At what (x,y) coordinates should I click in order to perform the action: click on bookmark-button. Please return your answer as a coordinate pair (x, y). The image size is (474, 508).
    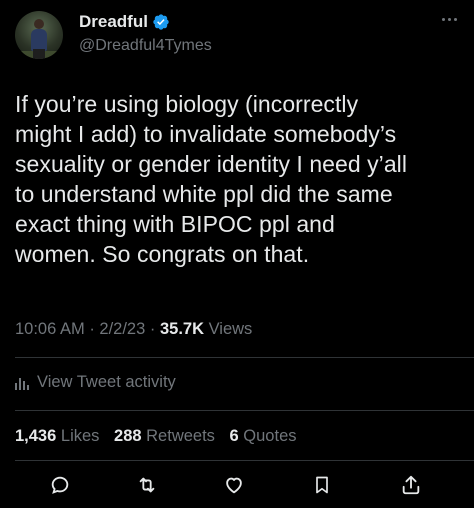
    Looking at the image, I should click on (322, 485).